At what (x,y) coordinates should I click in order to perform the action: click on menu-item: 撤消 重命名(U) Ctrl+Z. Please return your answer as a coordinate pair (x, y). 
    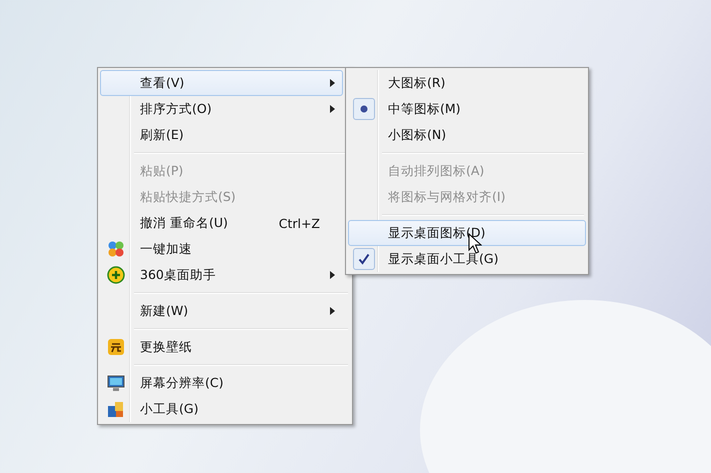
    Looking at the image, I should click on (221, 223).